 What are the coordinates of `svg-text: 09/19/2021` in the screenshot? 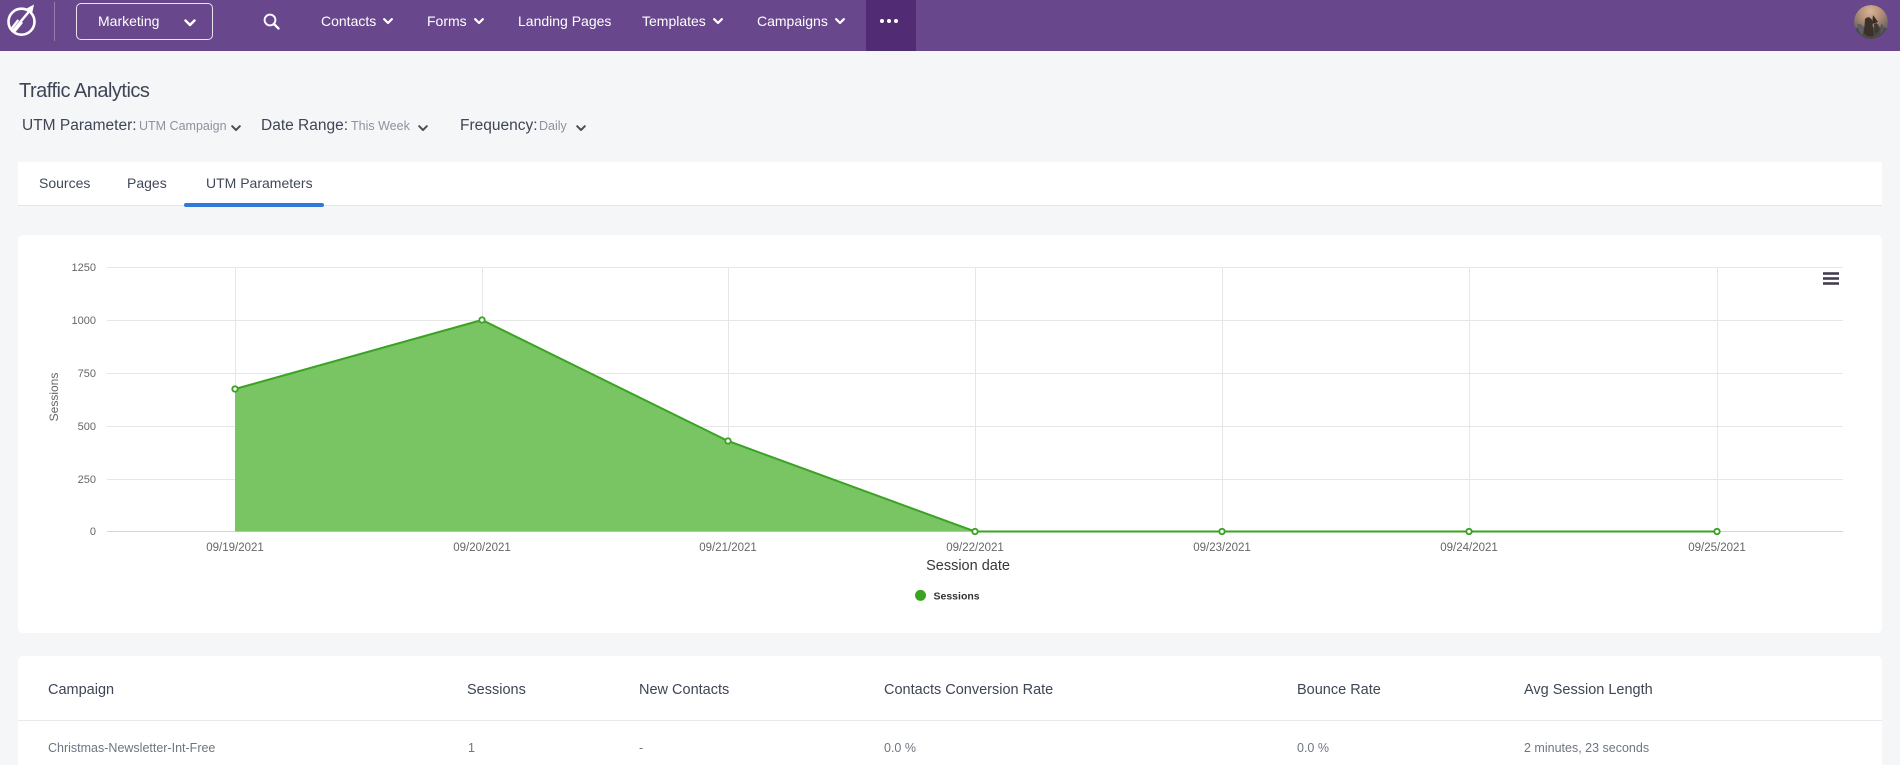 It's located at (235, 548).